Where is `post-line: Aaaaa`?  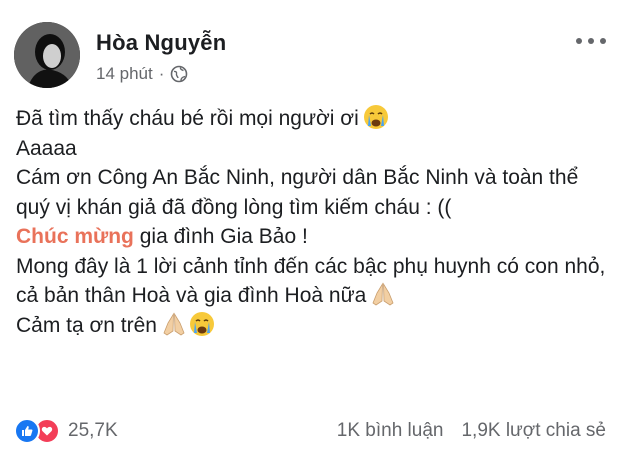 post-line: Aaaaa is located at coordinates (46, 148).